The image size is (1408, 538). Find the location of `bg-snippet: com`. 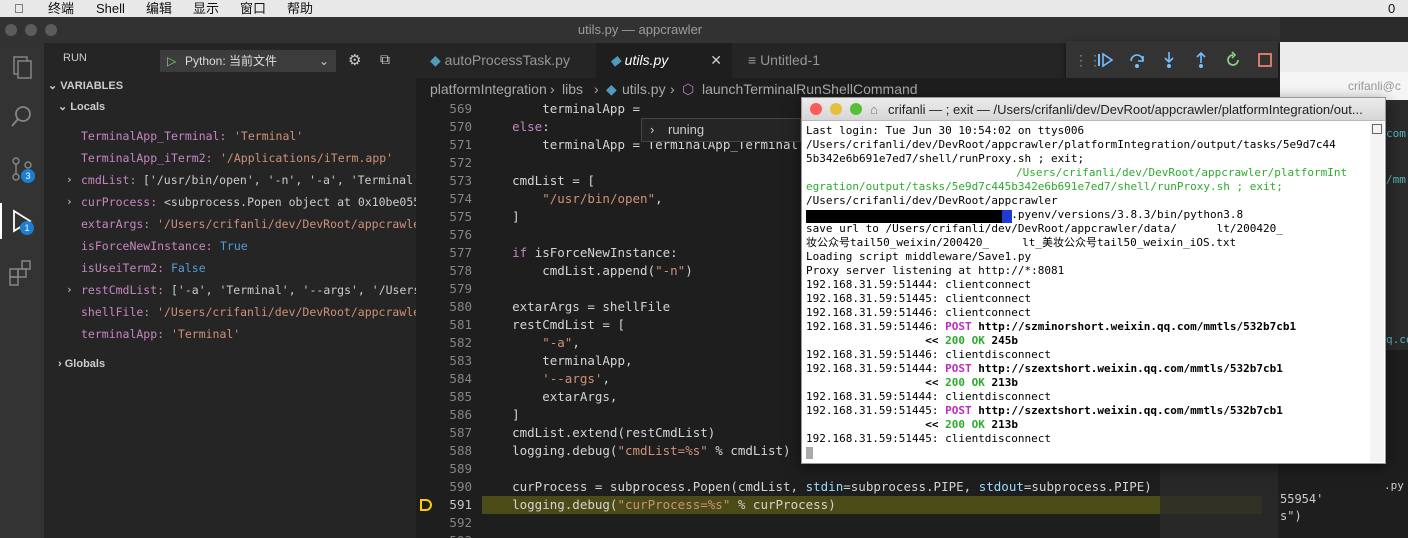

bg-snippet: com is located at coordinates (1396, 133).